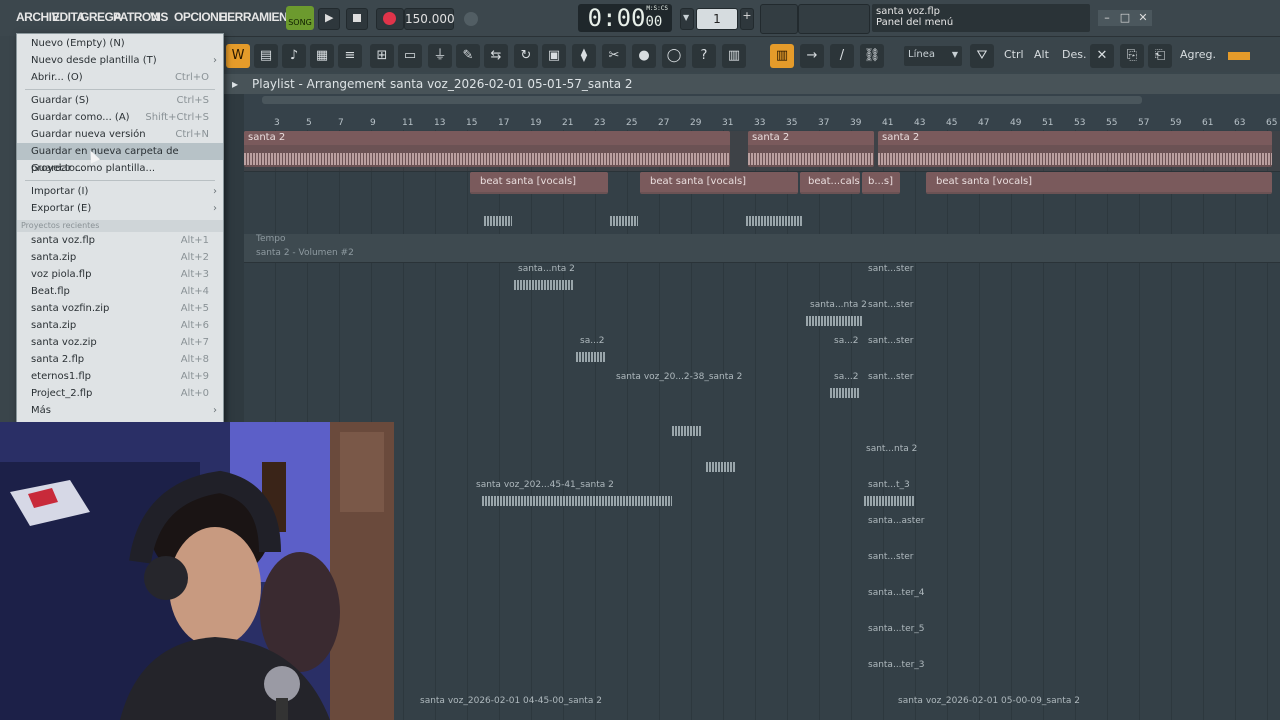 The width and height of the screenshot is (1280, 720). What do you see at coordinates (830, 183) in the screenshot?
I see `audio-clip: beat...cals]` at bounding box center [830, 183].